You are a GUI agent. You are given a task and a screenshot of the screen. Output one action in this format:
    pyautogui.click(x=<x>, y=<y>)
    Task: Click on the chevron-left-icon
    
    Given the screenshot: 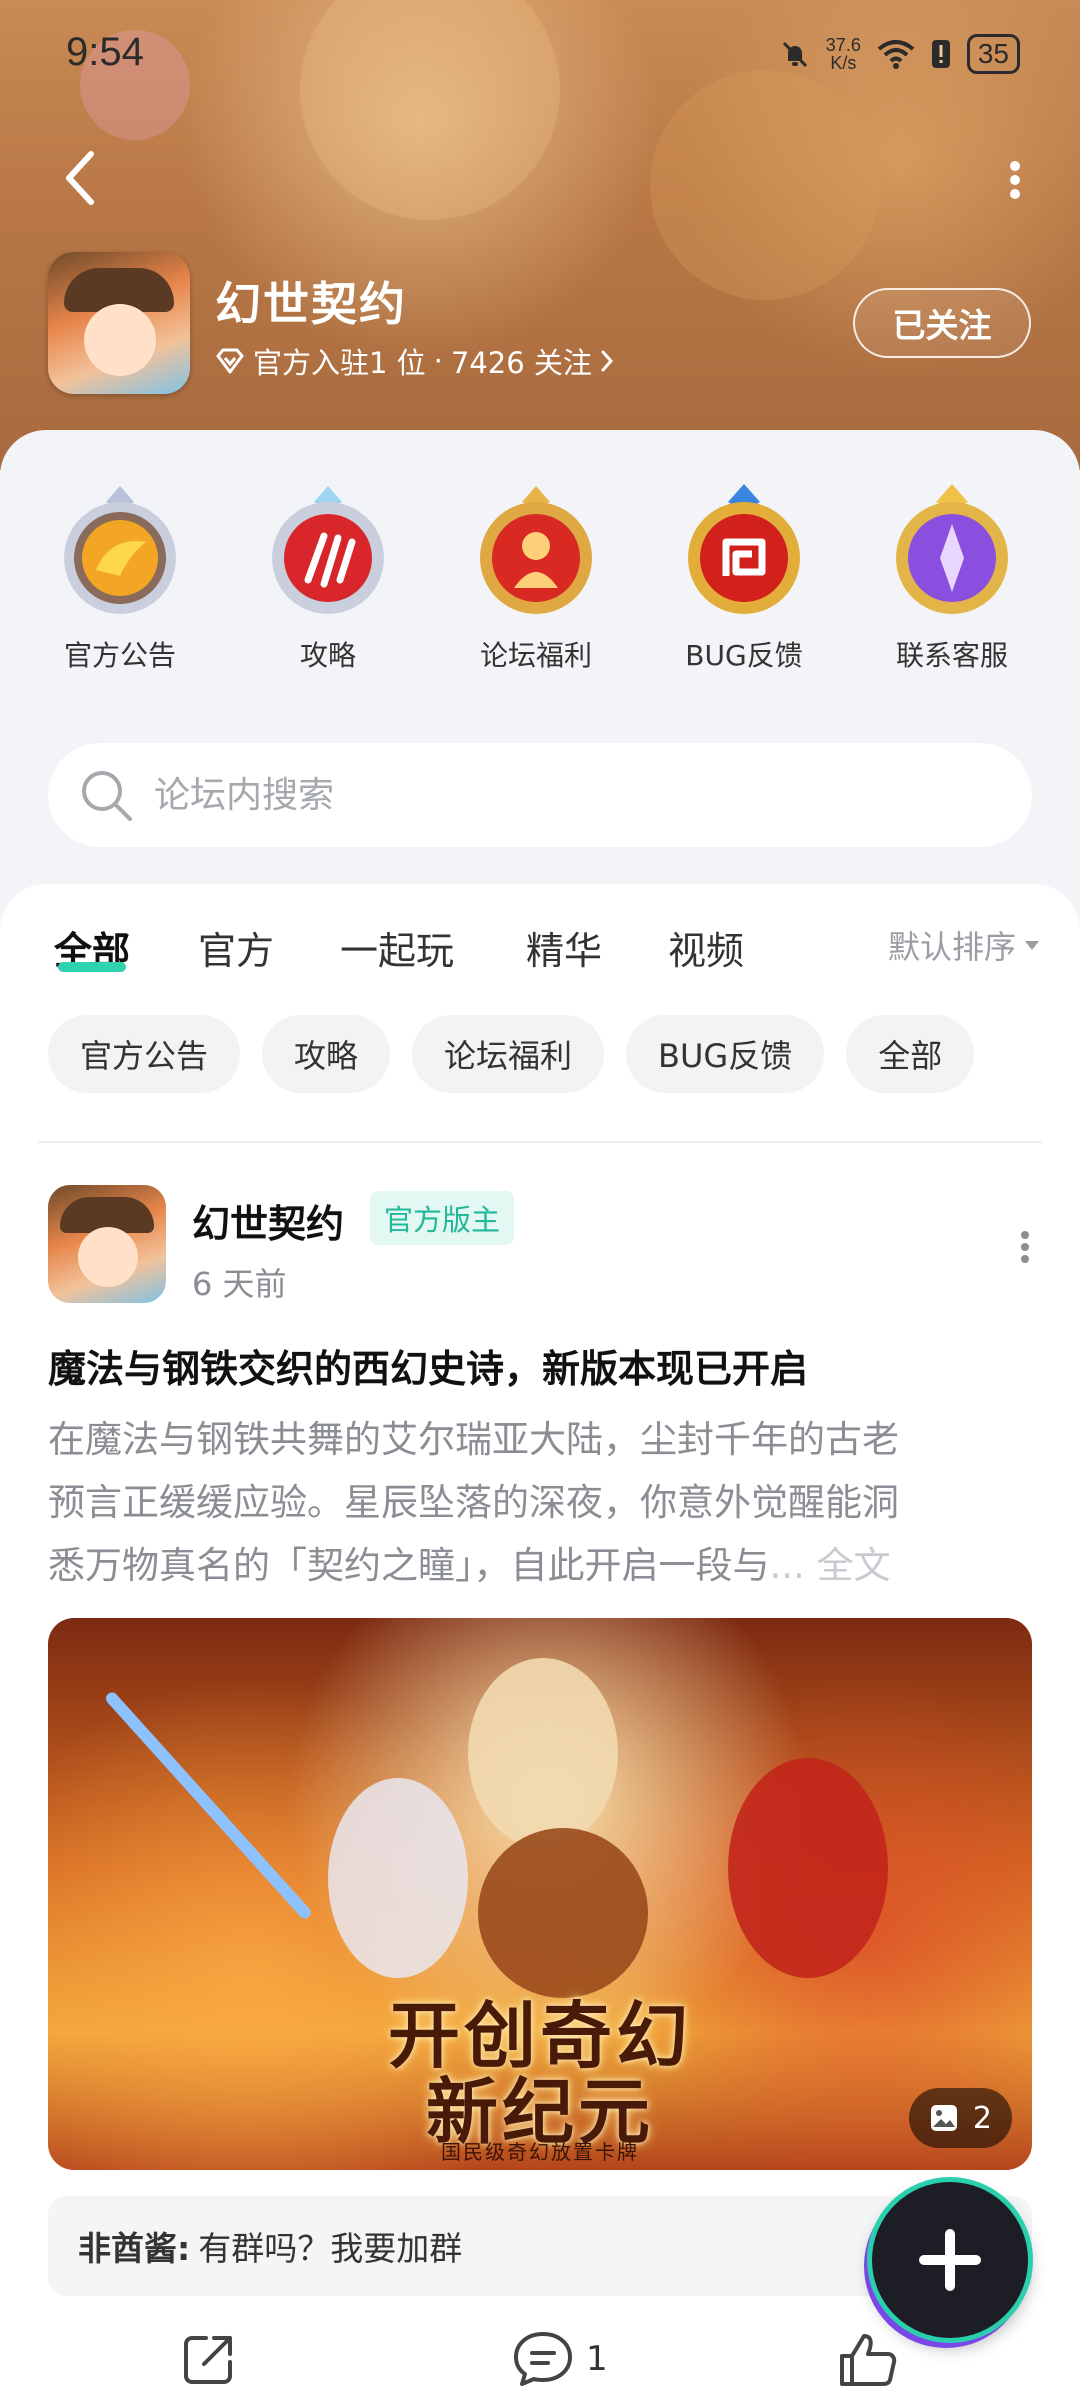 What is the action you would take?
    pyautogui.click(x=80, y=178)
    